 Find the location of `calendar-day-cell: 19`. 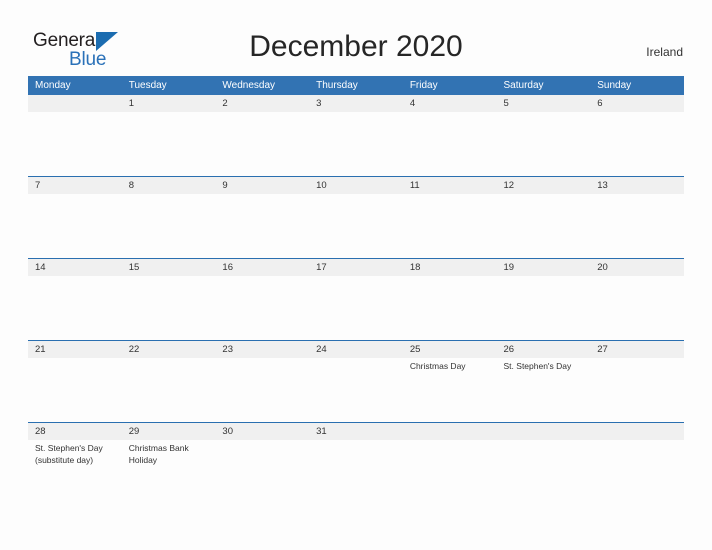

calendar-day-cell: 19 is located at coordinates (544, 299).